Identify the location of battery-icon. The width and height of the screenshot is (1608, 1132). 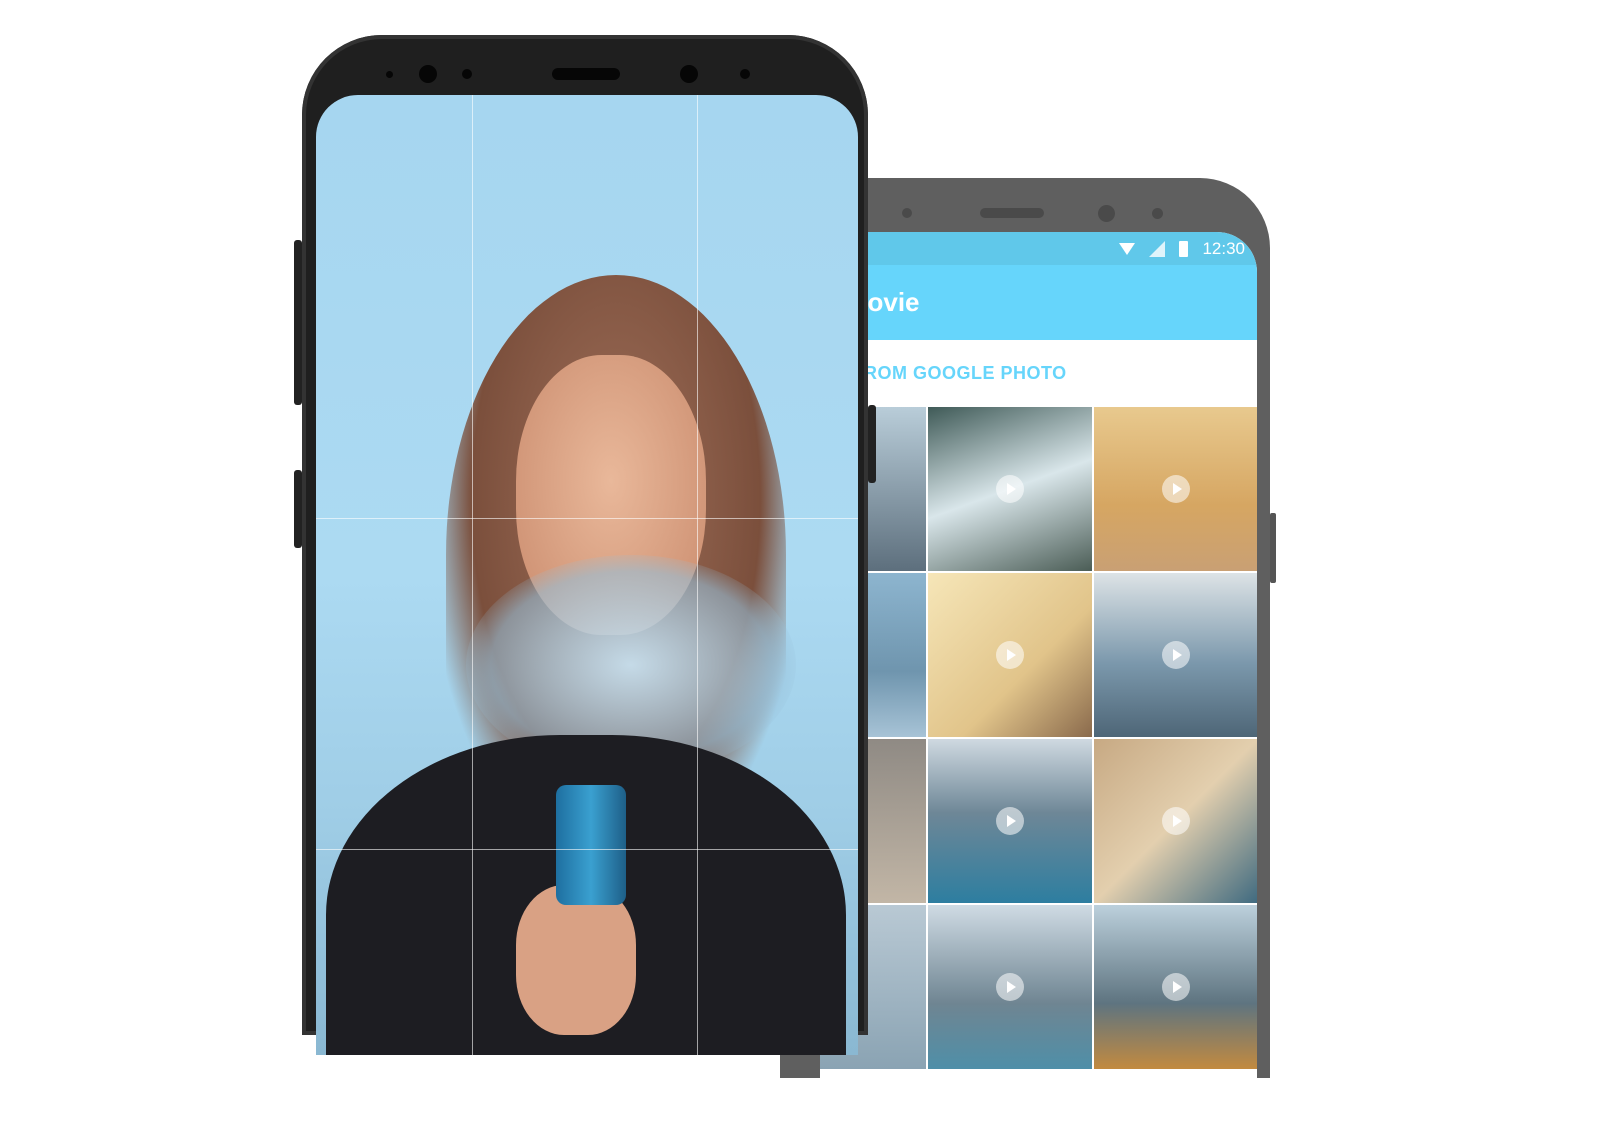
(1184, 248).